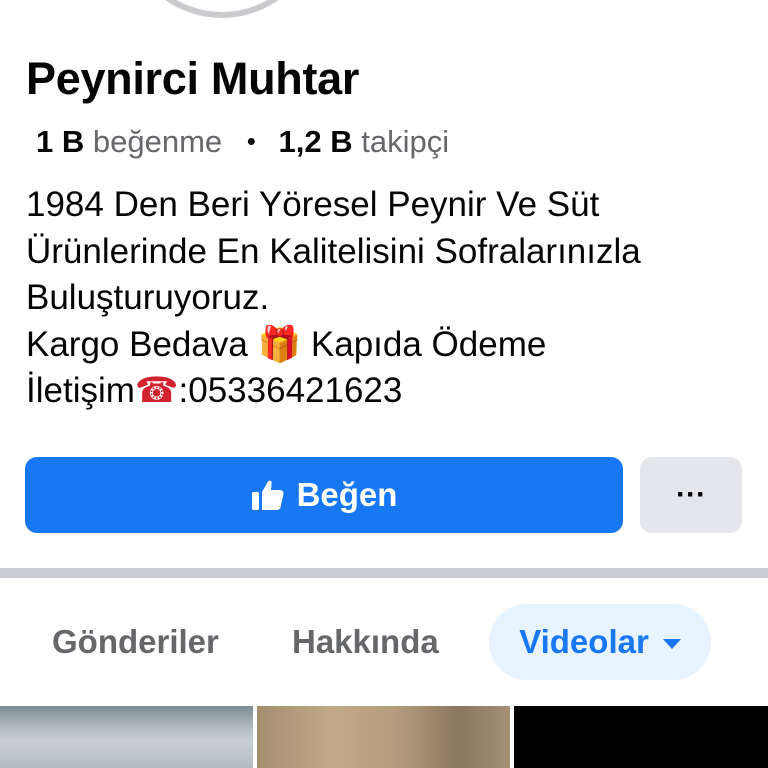 The image size is (768, 768). Describe the element at coordinates (267, 495) in the screenshot. I see `thumbs-up-icon` at that location.